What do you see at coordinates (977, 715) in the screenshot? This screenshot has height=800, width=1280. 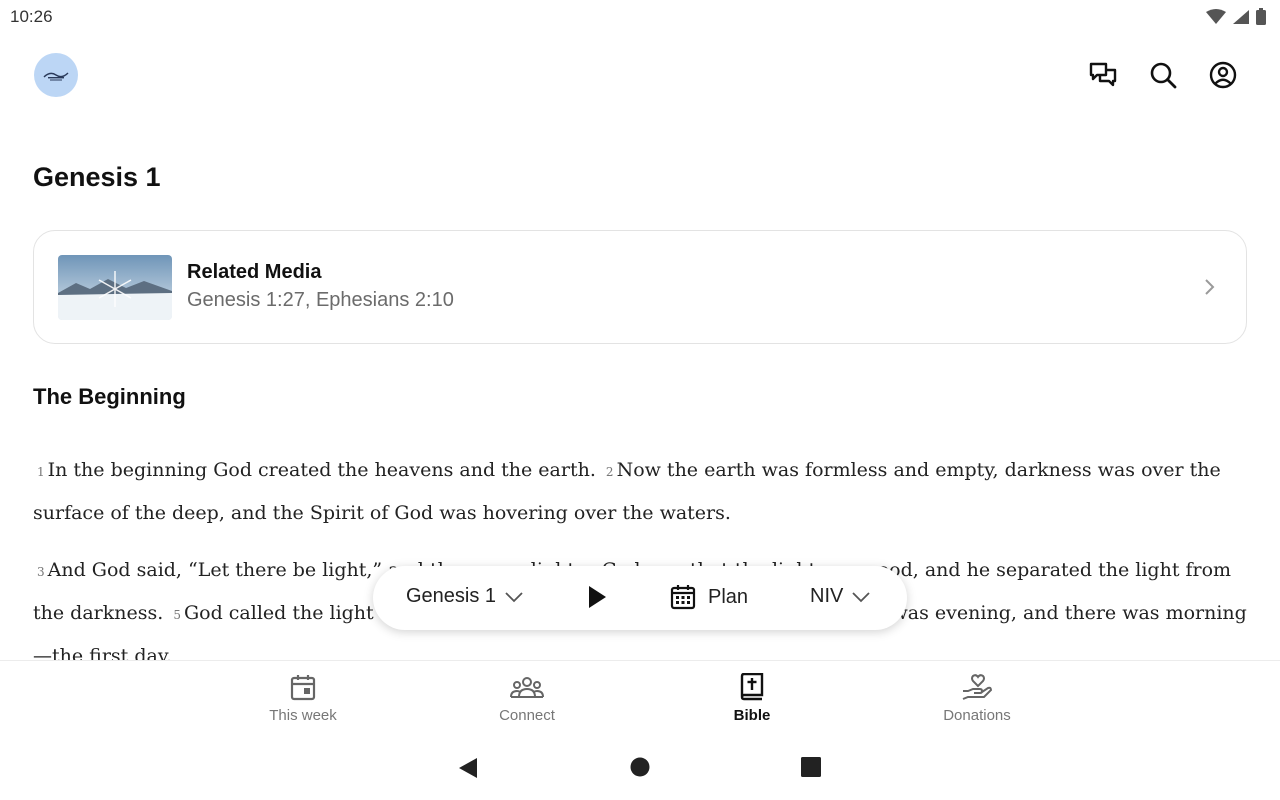 I see `nav-label: Donations` at bounding box center [977, 715].